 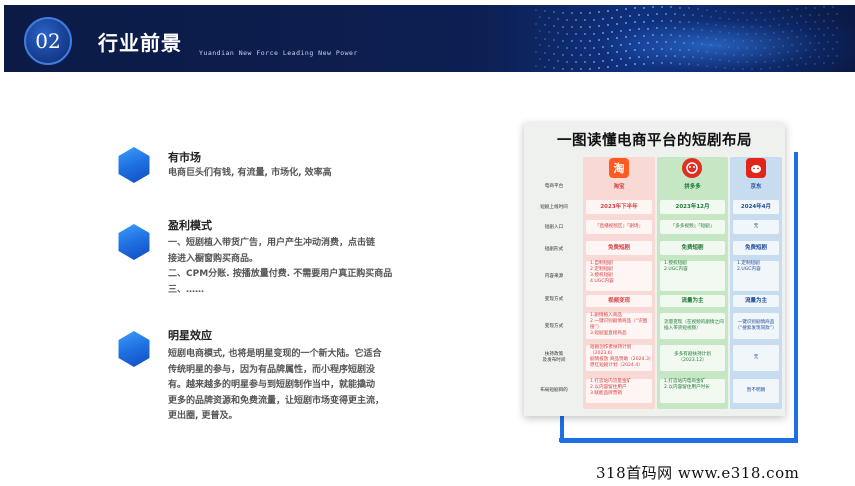 I want to click on platform-name: 京东, so click(x=756, y=187).